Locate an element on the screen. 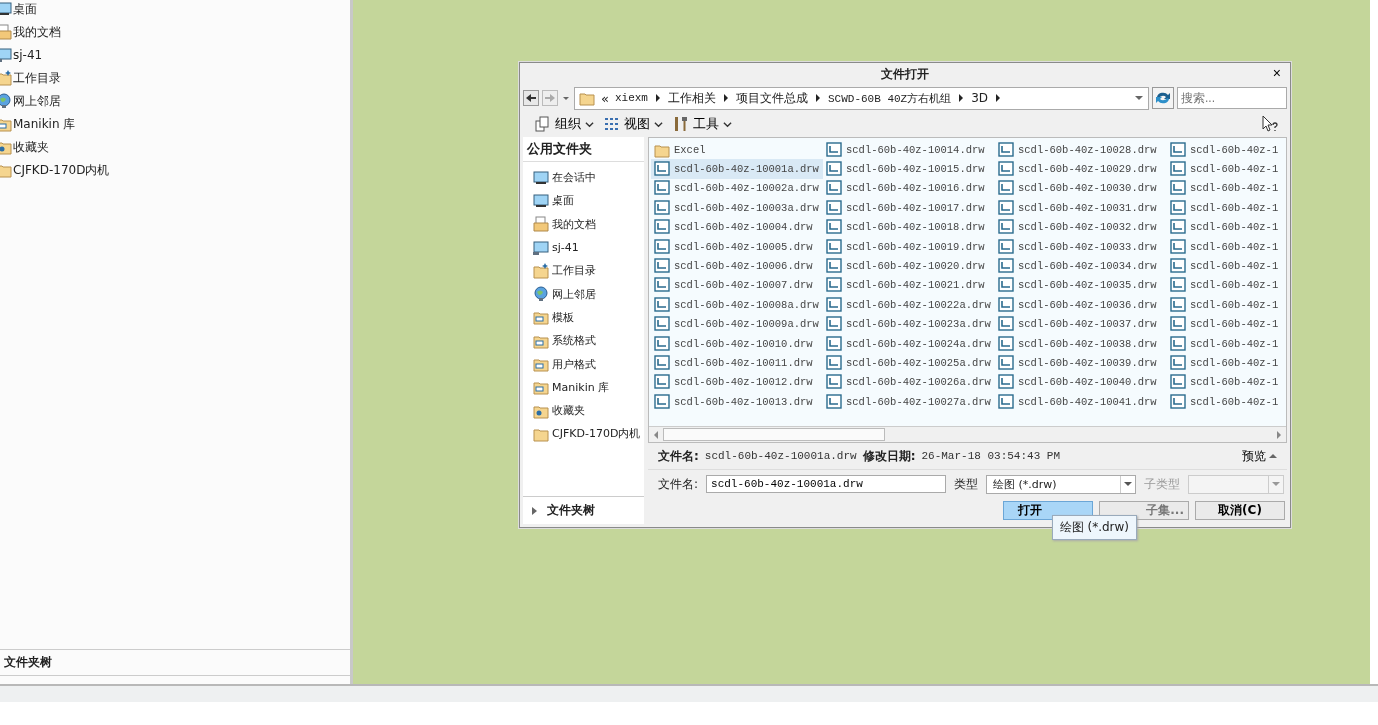 The image size is (1378, 725). file-item: scdl-60b-40z-10037.drw is located at coordinates (1081, 324).